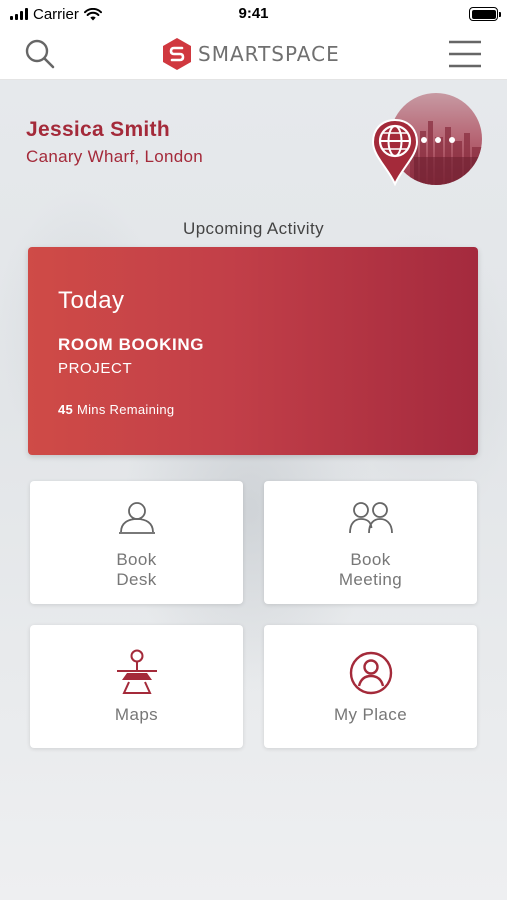 The height and width of the screenshot is (900, 507). What do you see at coordinates (253, 228) in the screenshot?
I see `section-title: Upcoming Activity` at bounding box center [253, 228].